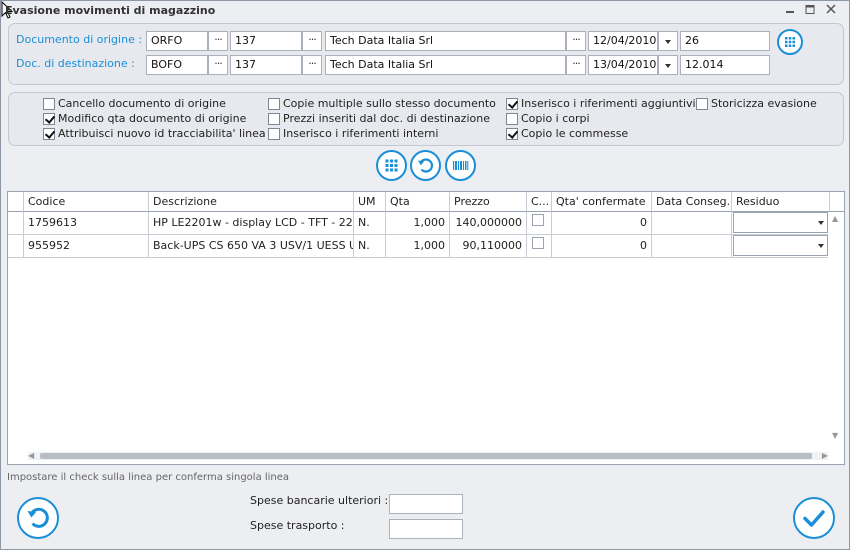 The height and width of the screenshot is (550, 850). I want to click on column-header-prezzo: Prezzo, so click(488, 202).